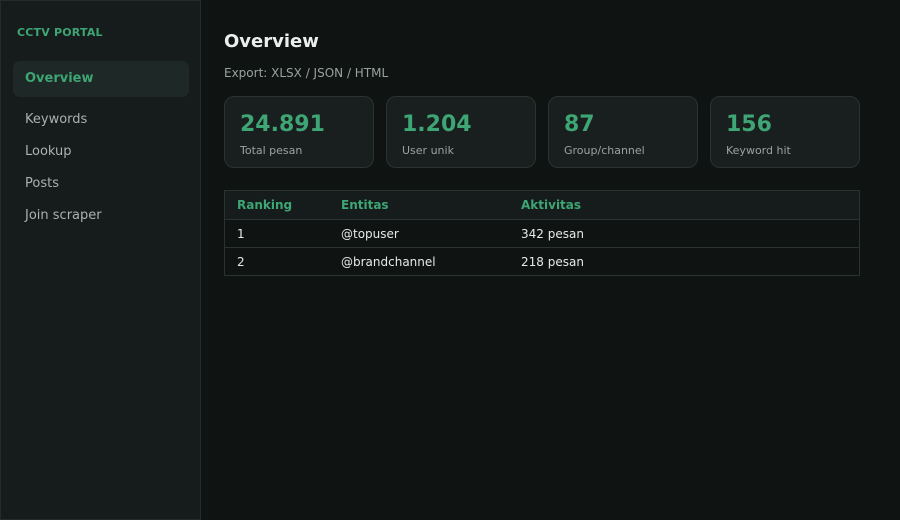  What do you see at coordinates (437, 124) in the screenshot?
I see `stat-value: 1.204` at bounding box center [437, 124].